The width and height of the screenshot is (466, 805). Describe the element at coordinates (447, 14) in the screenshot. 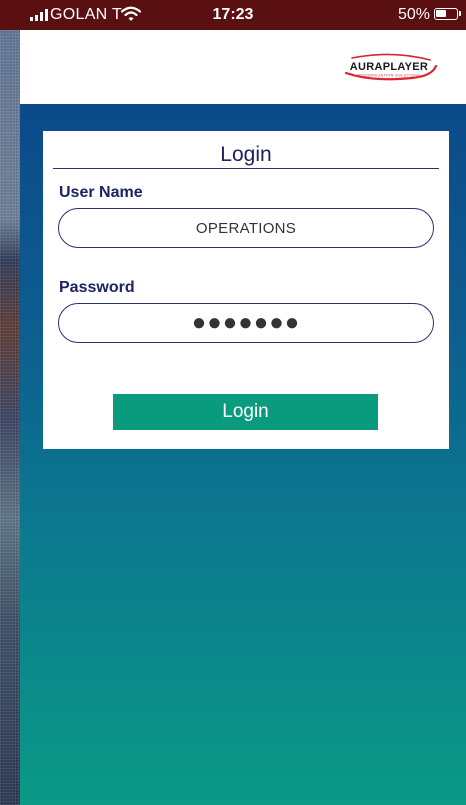

I see `battery-icon` at that location.